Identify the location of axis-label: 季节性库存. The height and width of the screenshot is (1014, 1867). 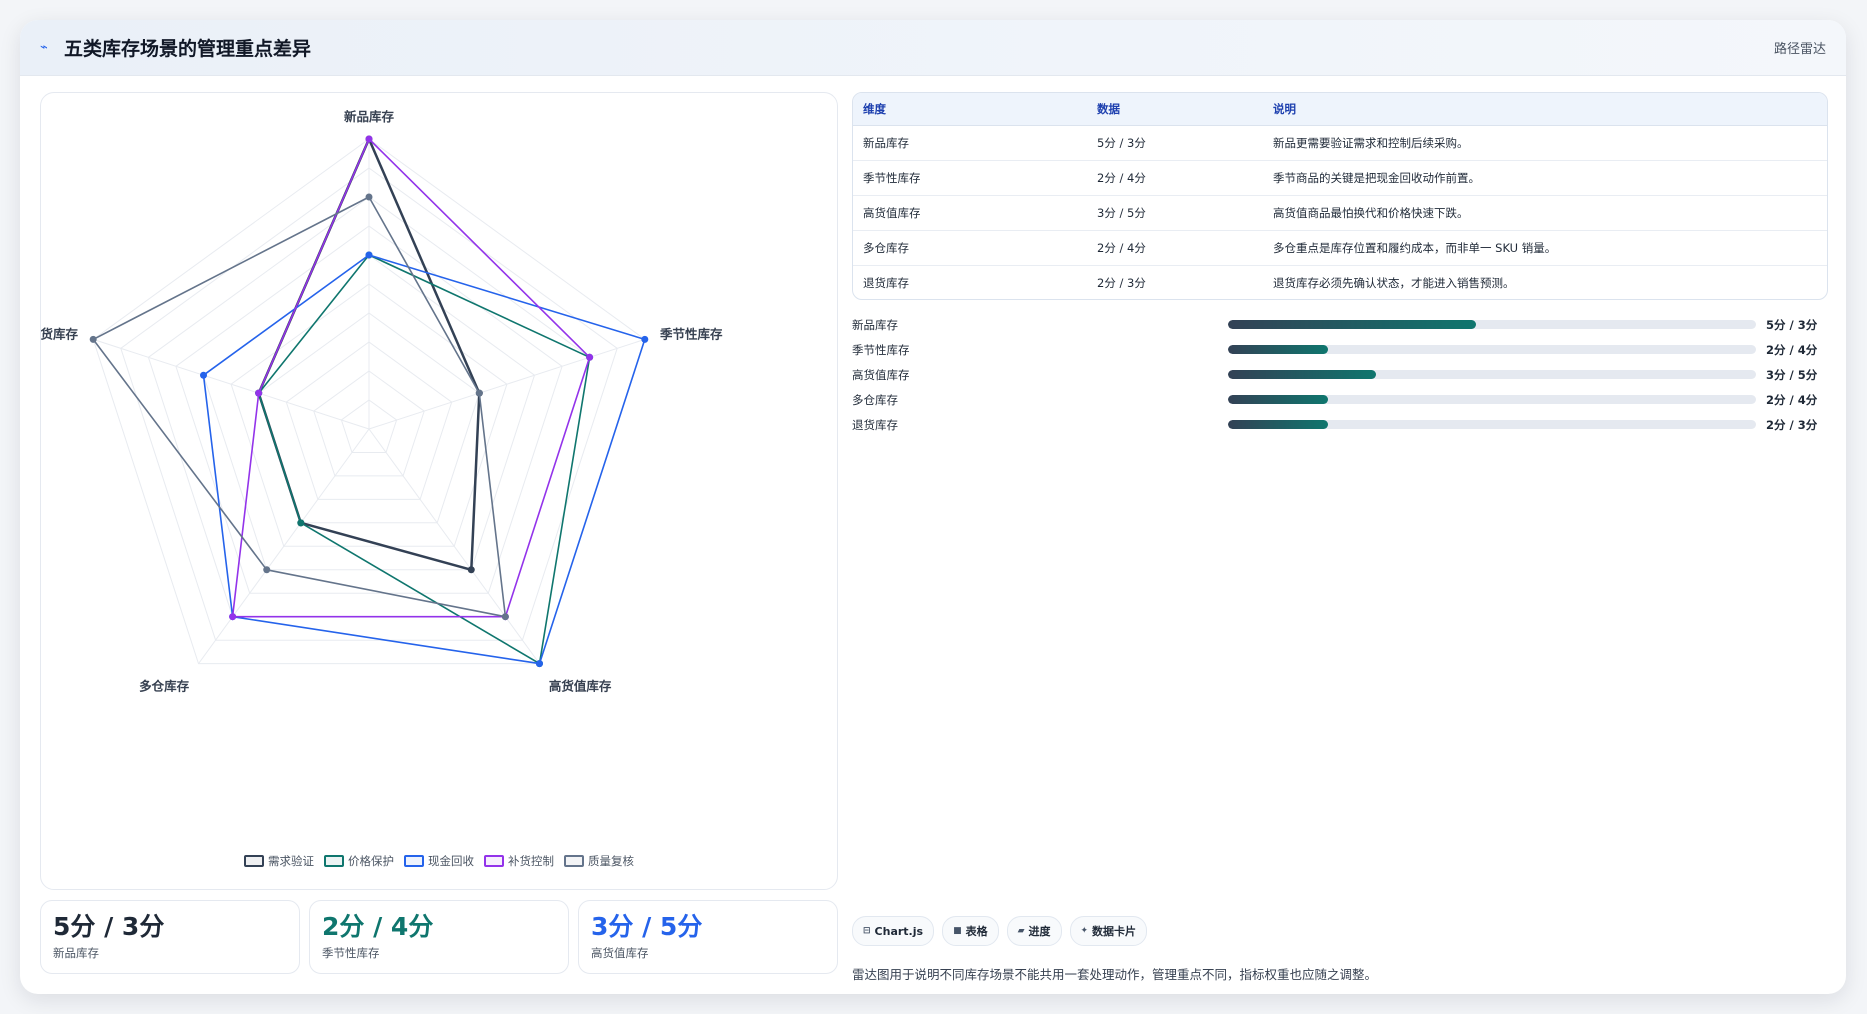
(691, 333).